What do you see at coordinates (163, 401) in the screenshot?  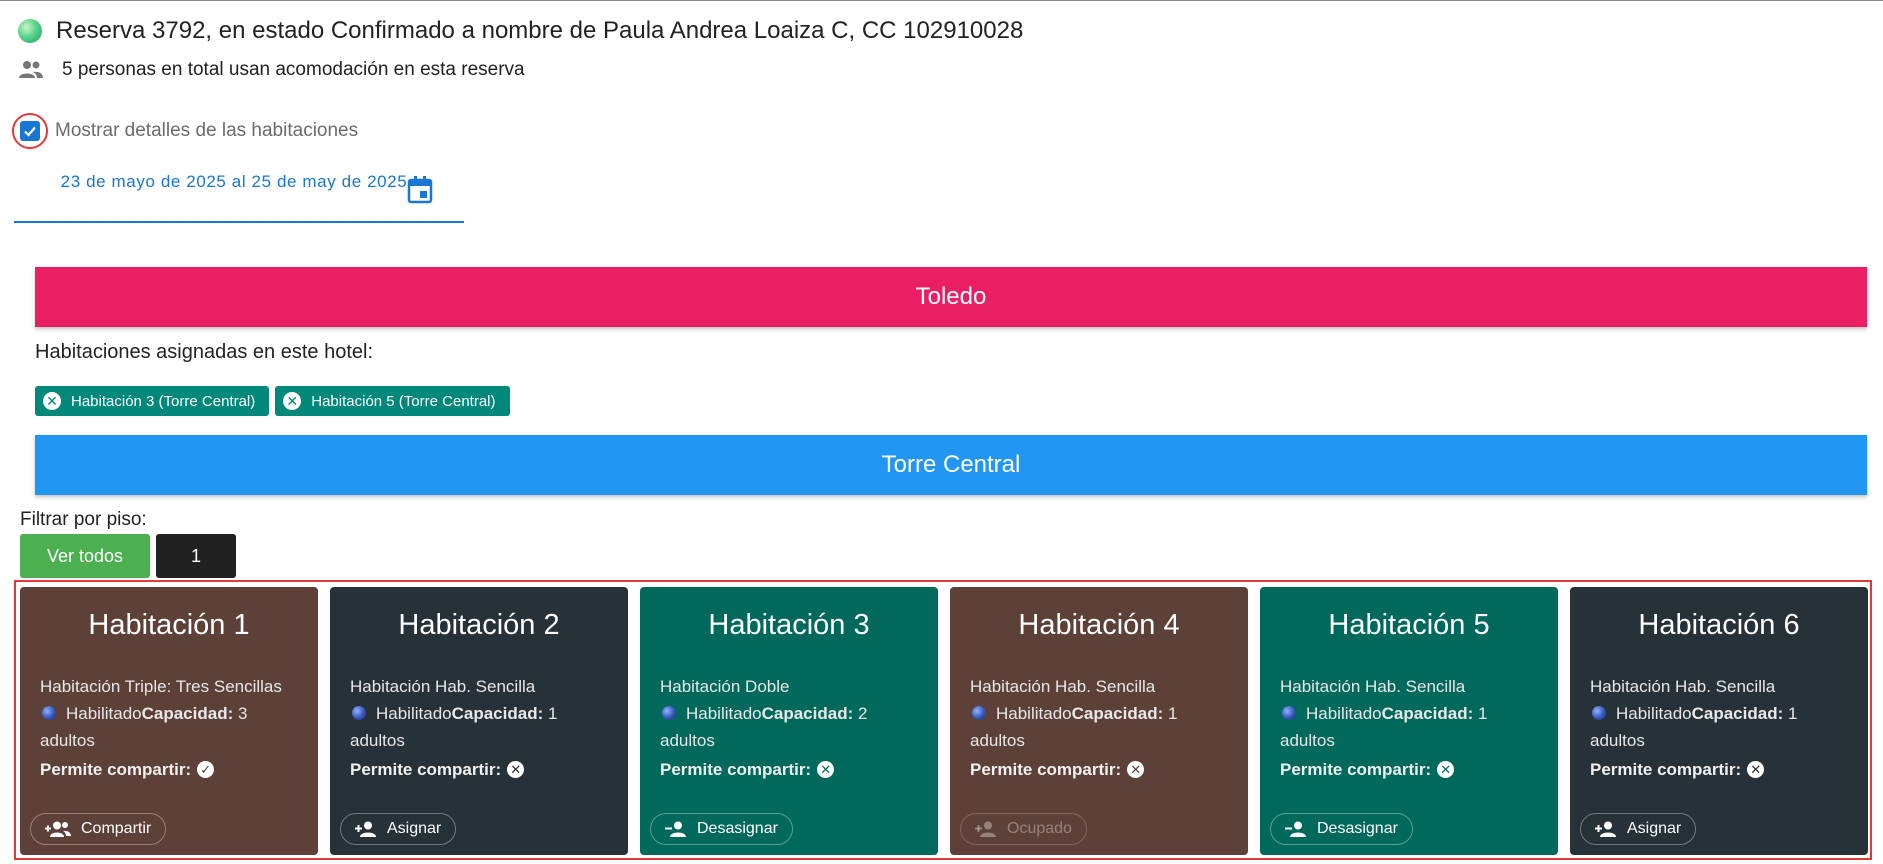 I see `chip-label: Habitación 3 (Torre Central)` at bounding box center [163, 401].